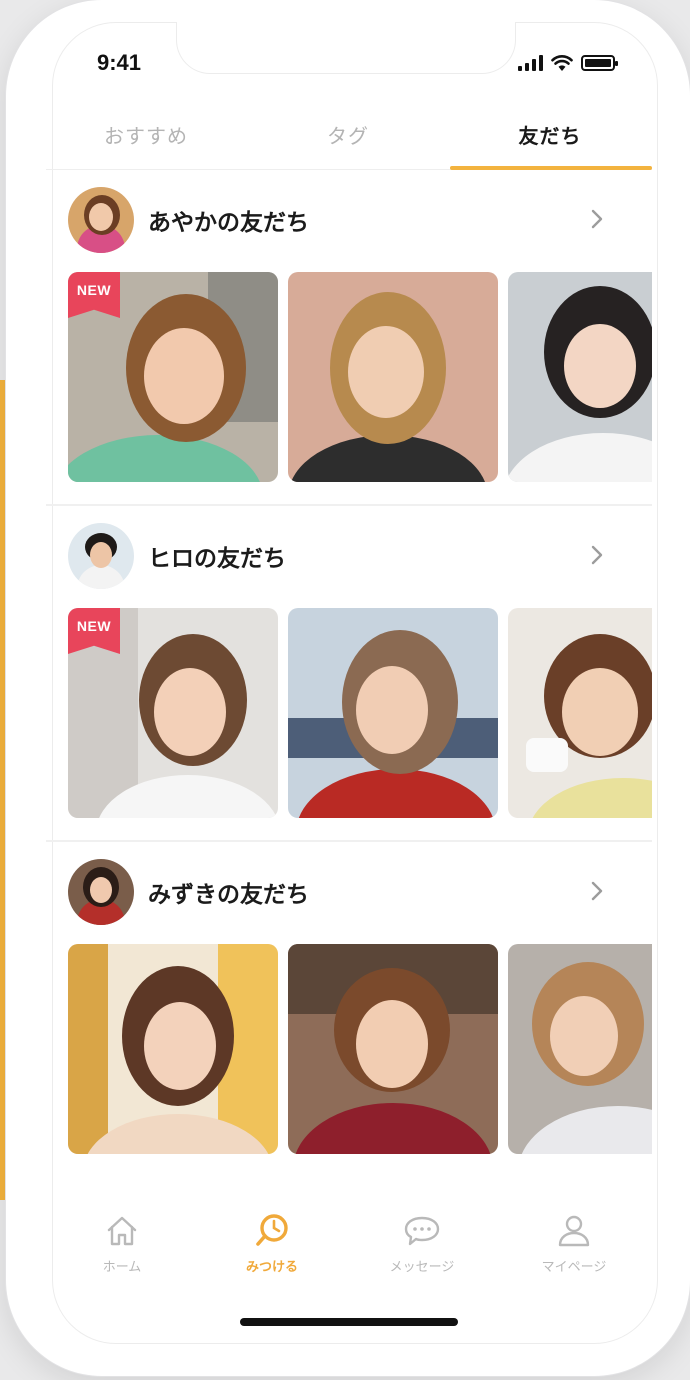  Describe the element at coordinates (228, 223) in the screenshot. I see `section-title: あやかの友だち` at that location.